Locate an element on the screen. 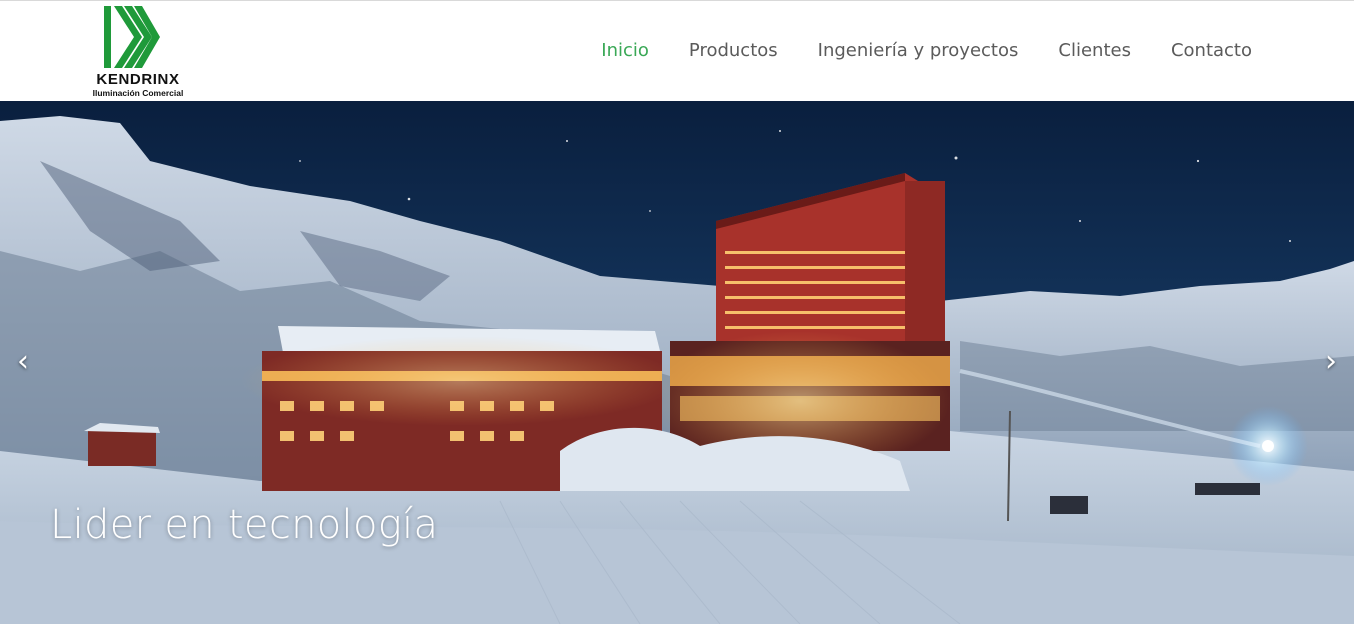 Image resolution: width=1354 pixels, height=624 pixels. brand-logo: KENDRINX Iluminación Comercial is located at coordinates (138, 52).